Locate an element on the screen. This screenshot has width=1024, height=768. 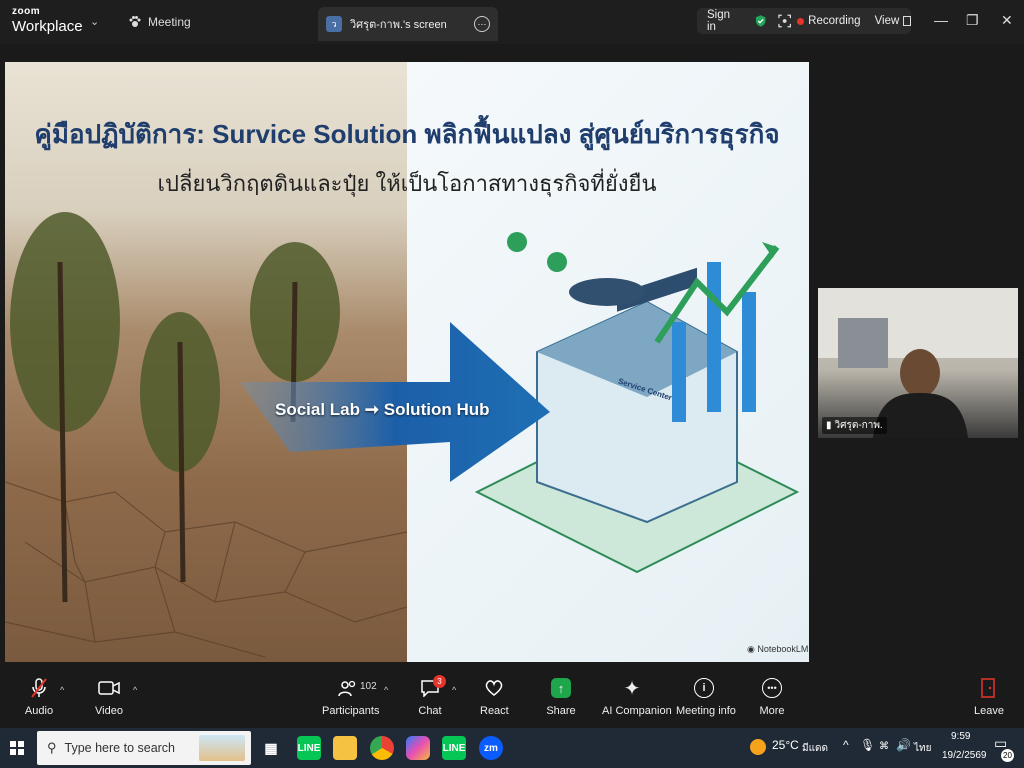
camera-icon is located at coordinates (109, 688).